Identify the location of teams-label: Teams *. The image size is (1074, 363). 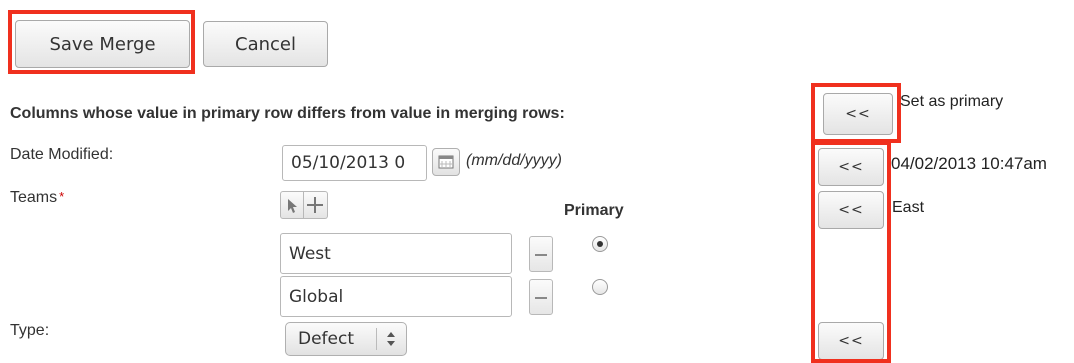
(37, 198).